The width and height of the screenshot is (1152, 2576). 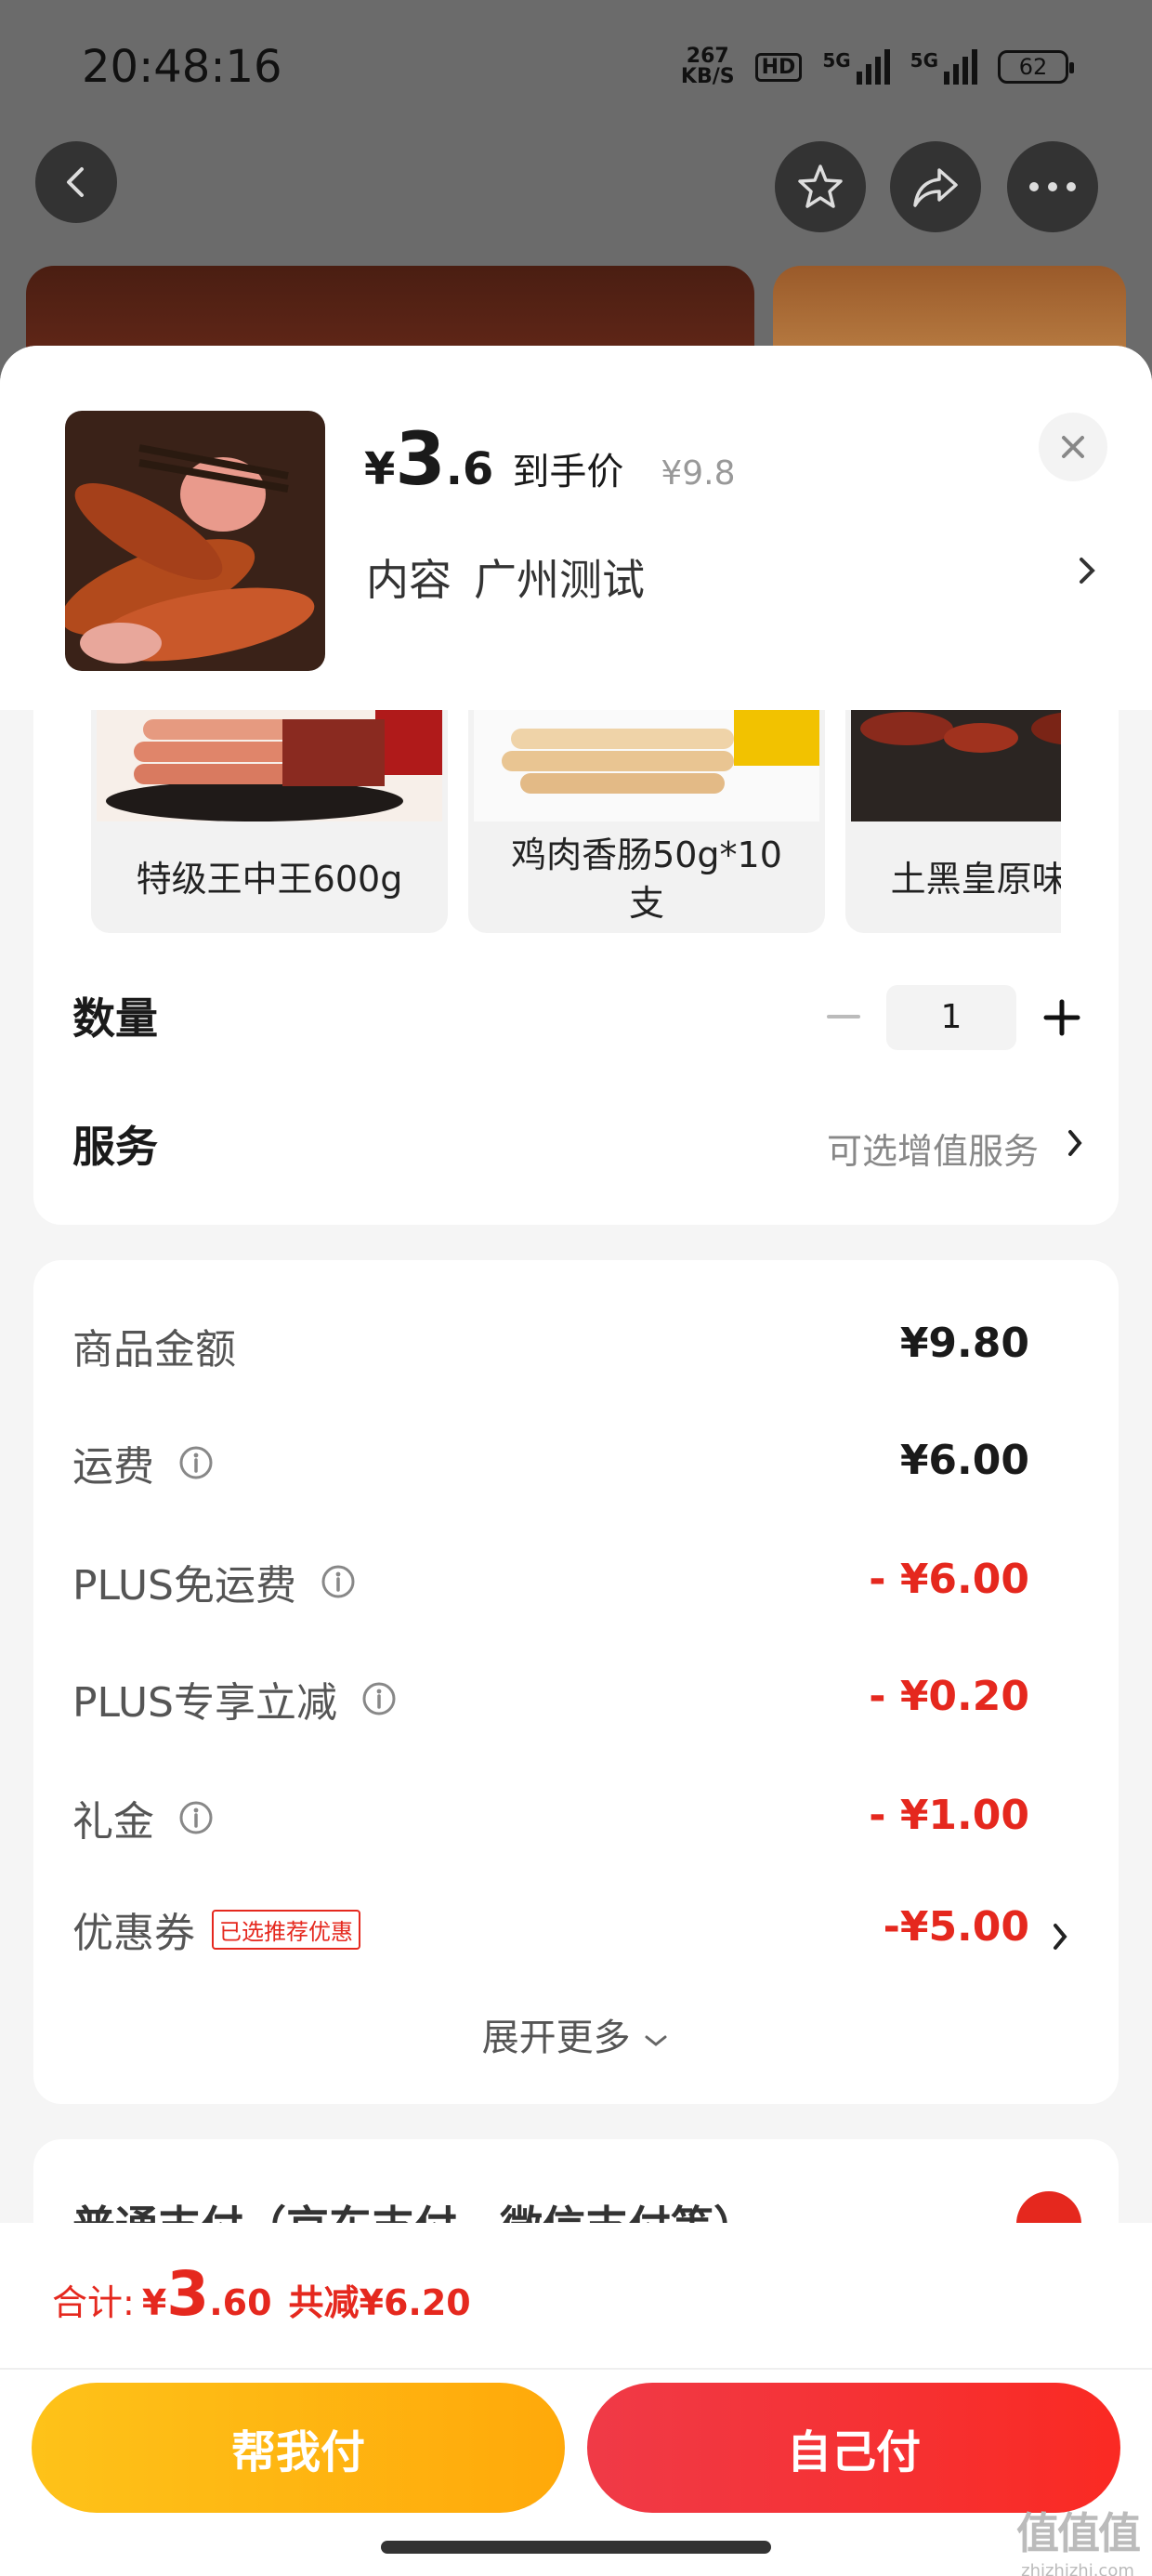 I want to click on price-row: ¥ 3 .6 到手价 ¥9.8, so click(x=549, y=460).